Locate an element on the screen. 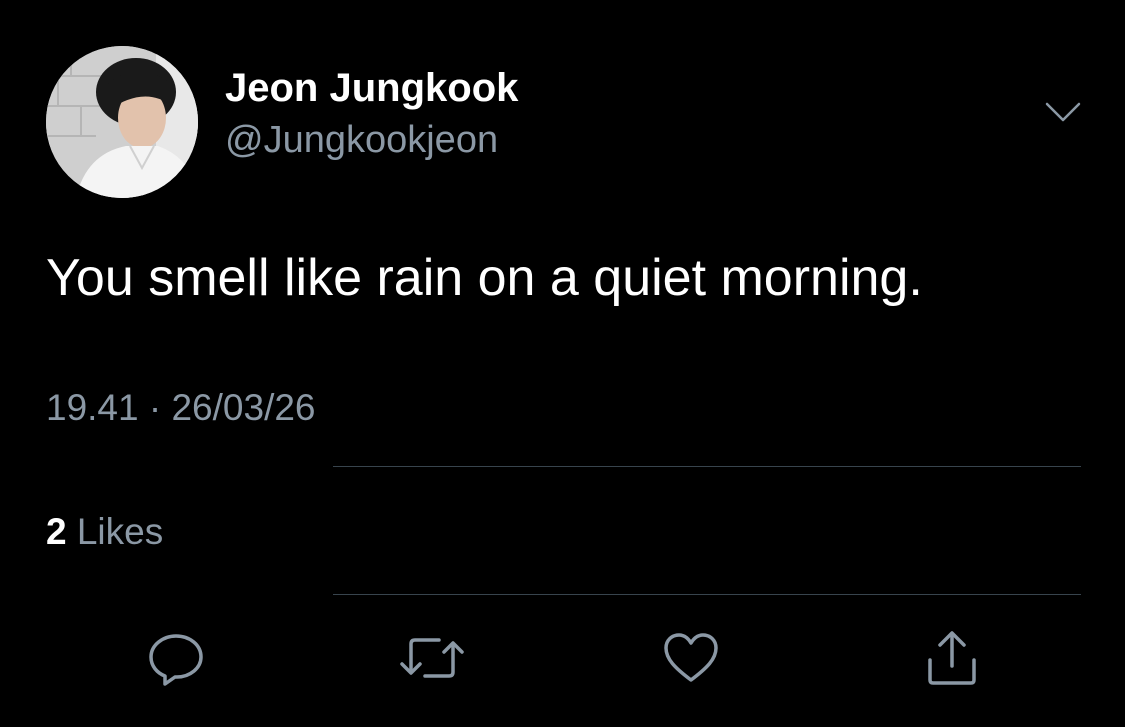 The width and height of the screenshot is (1125, 727). tweet-time: 19.41 is located at coordinates (92, 407).